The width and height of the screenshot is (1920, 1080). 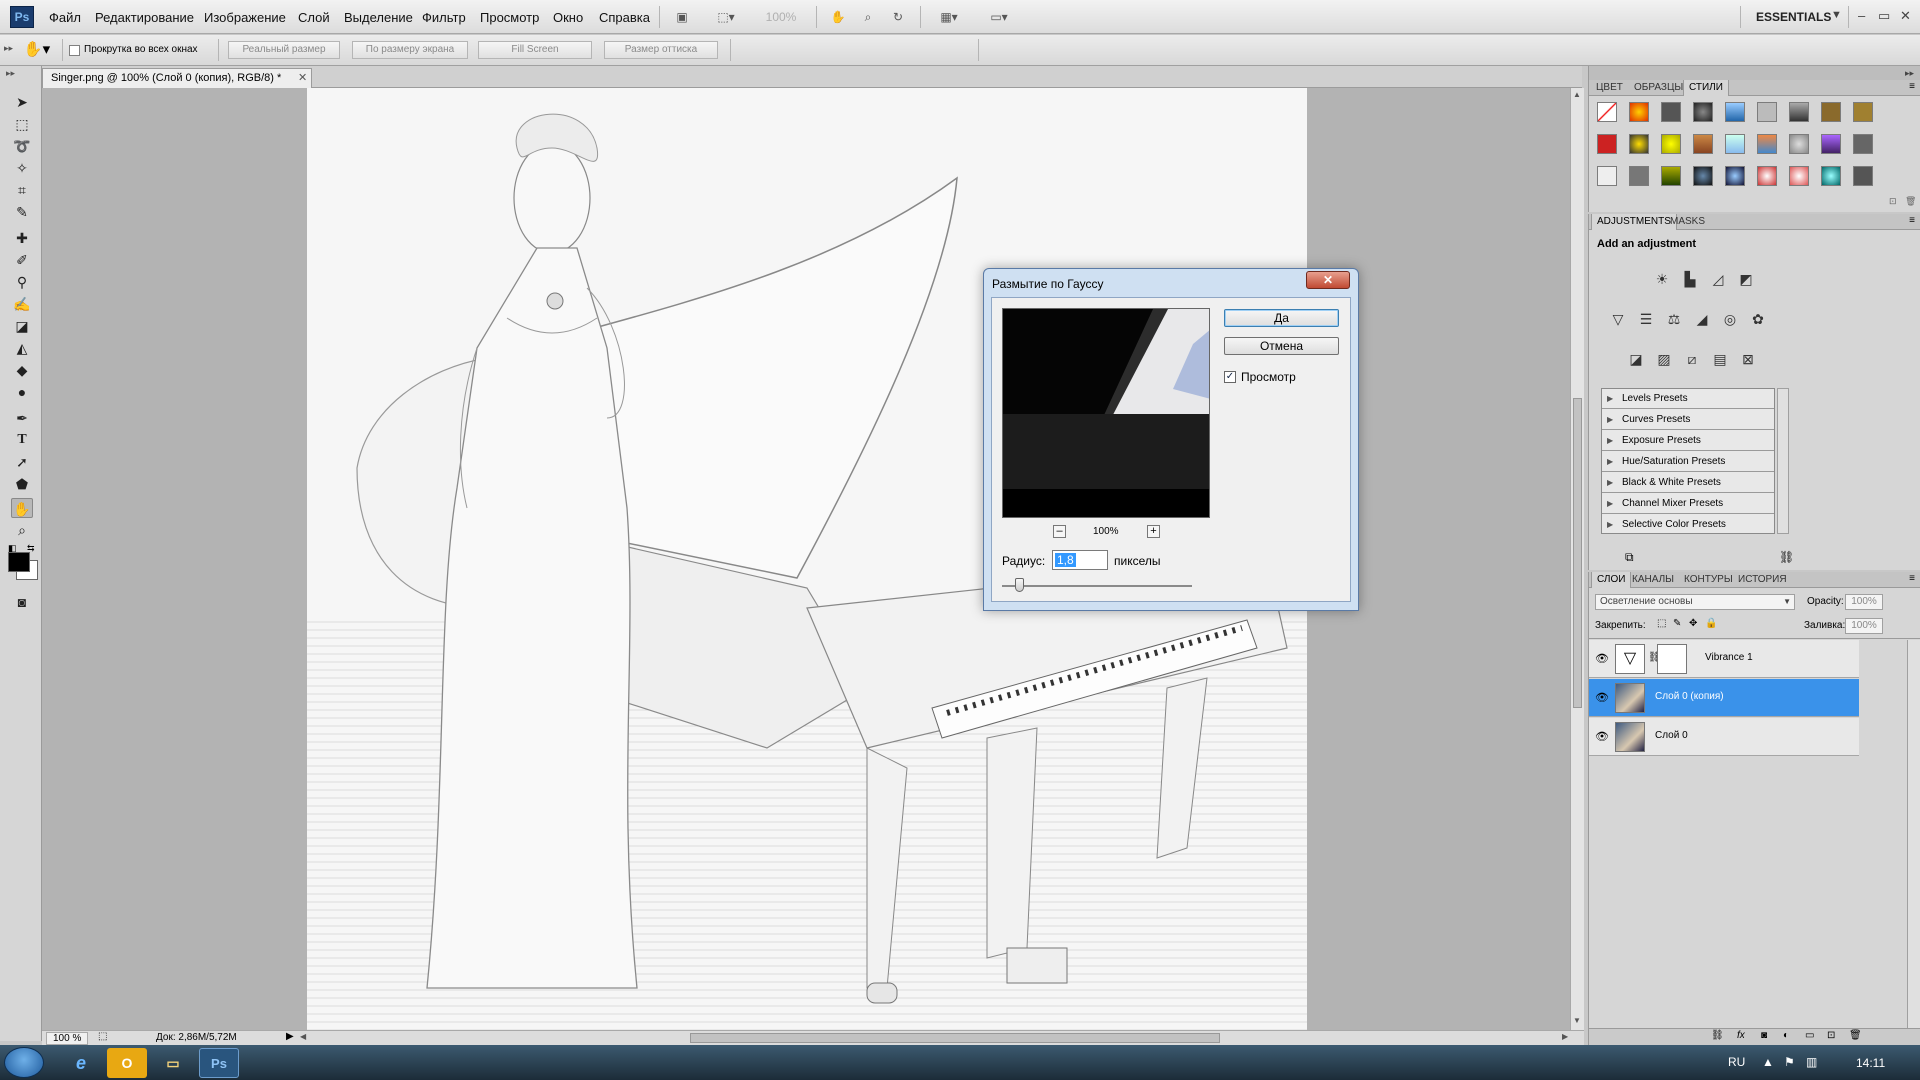 What do you see at coordinates (24, 1062) in the screenshot?
I see `start-button` at bounding box center [24, 1062].